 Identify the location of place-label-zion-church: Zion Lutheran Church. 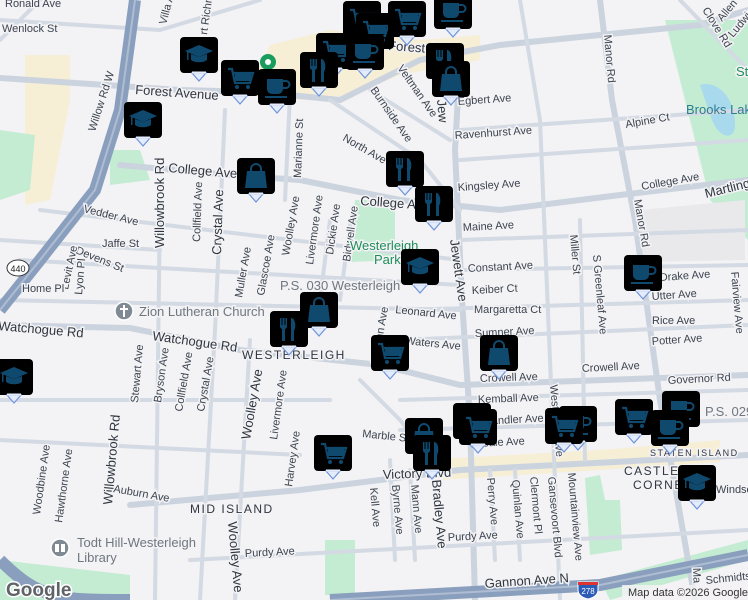
(202, 312).